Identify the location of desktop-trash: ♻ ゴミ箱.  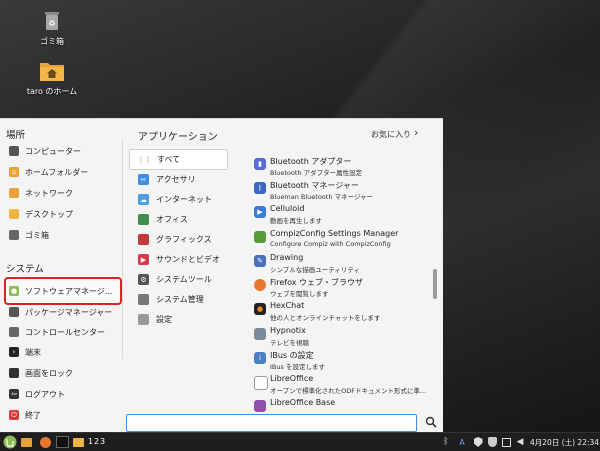
(52, 27).